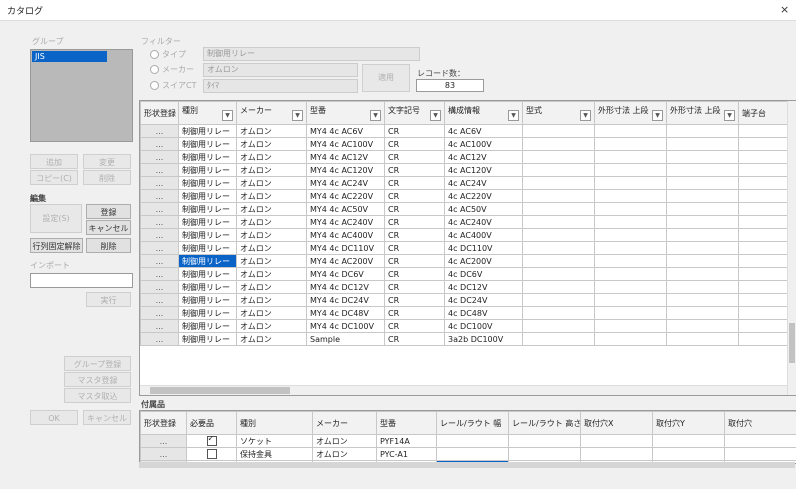 The width and height of the screenshot is (796, 489). I want to click on grid-cell: 4c AC12V, so click(483, 157).